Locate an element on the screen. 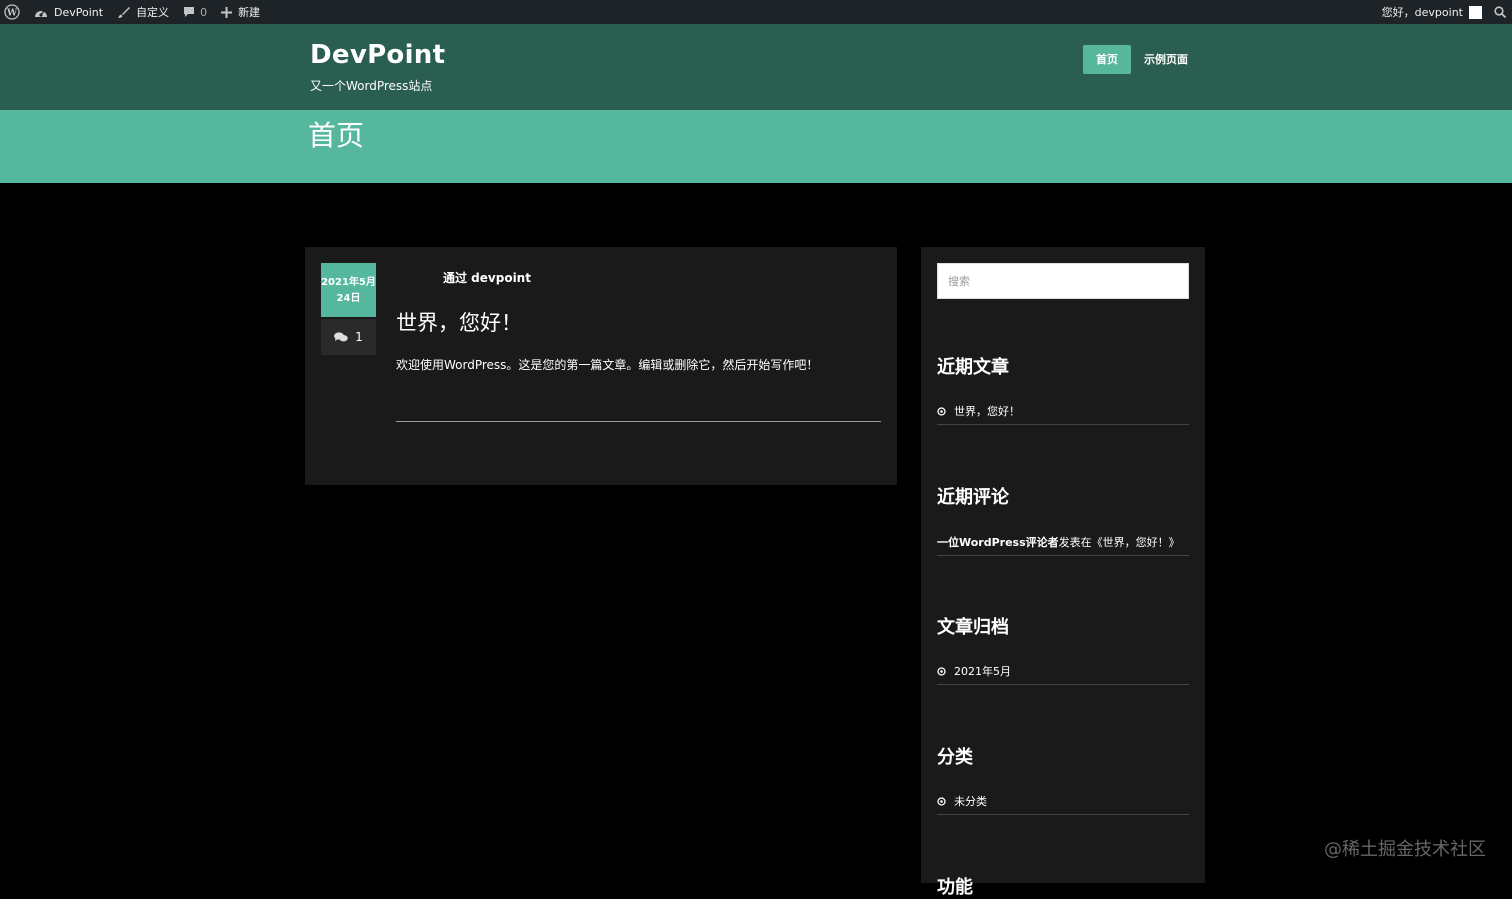  widget-archives: 文章归档 2021年5月 is located at coordinates (1063, 649).